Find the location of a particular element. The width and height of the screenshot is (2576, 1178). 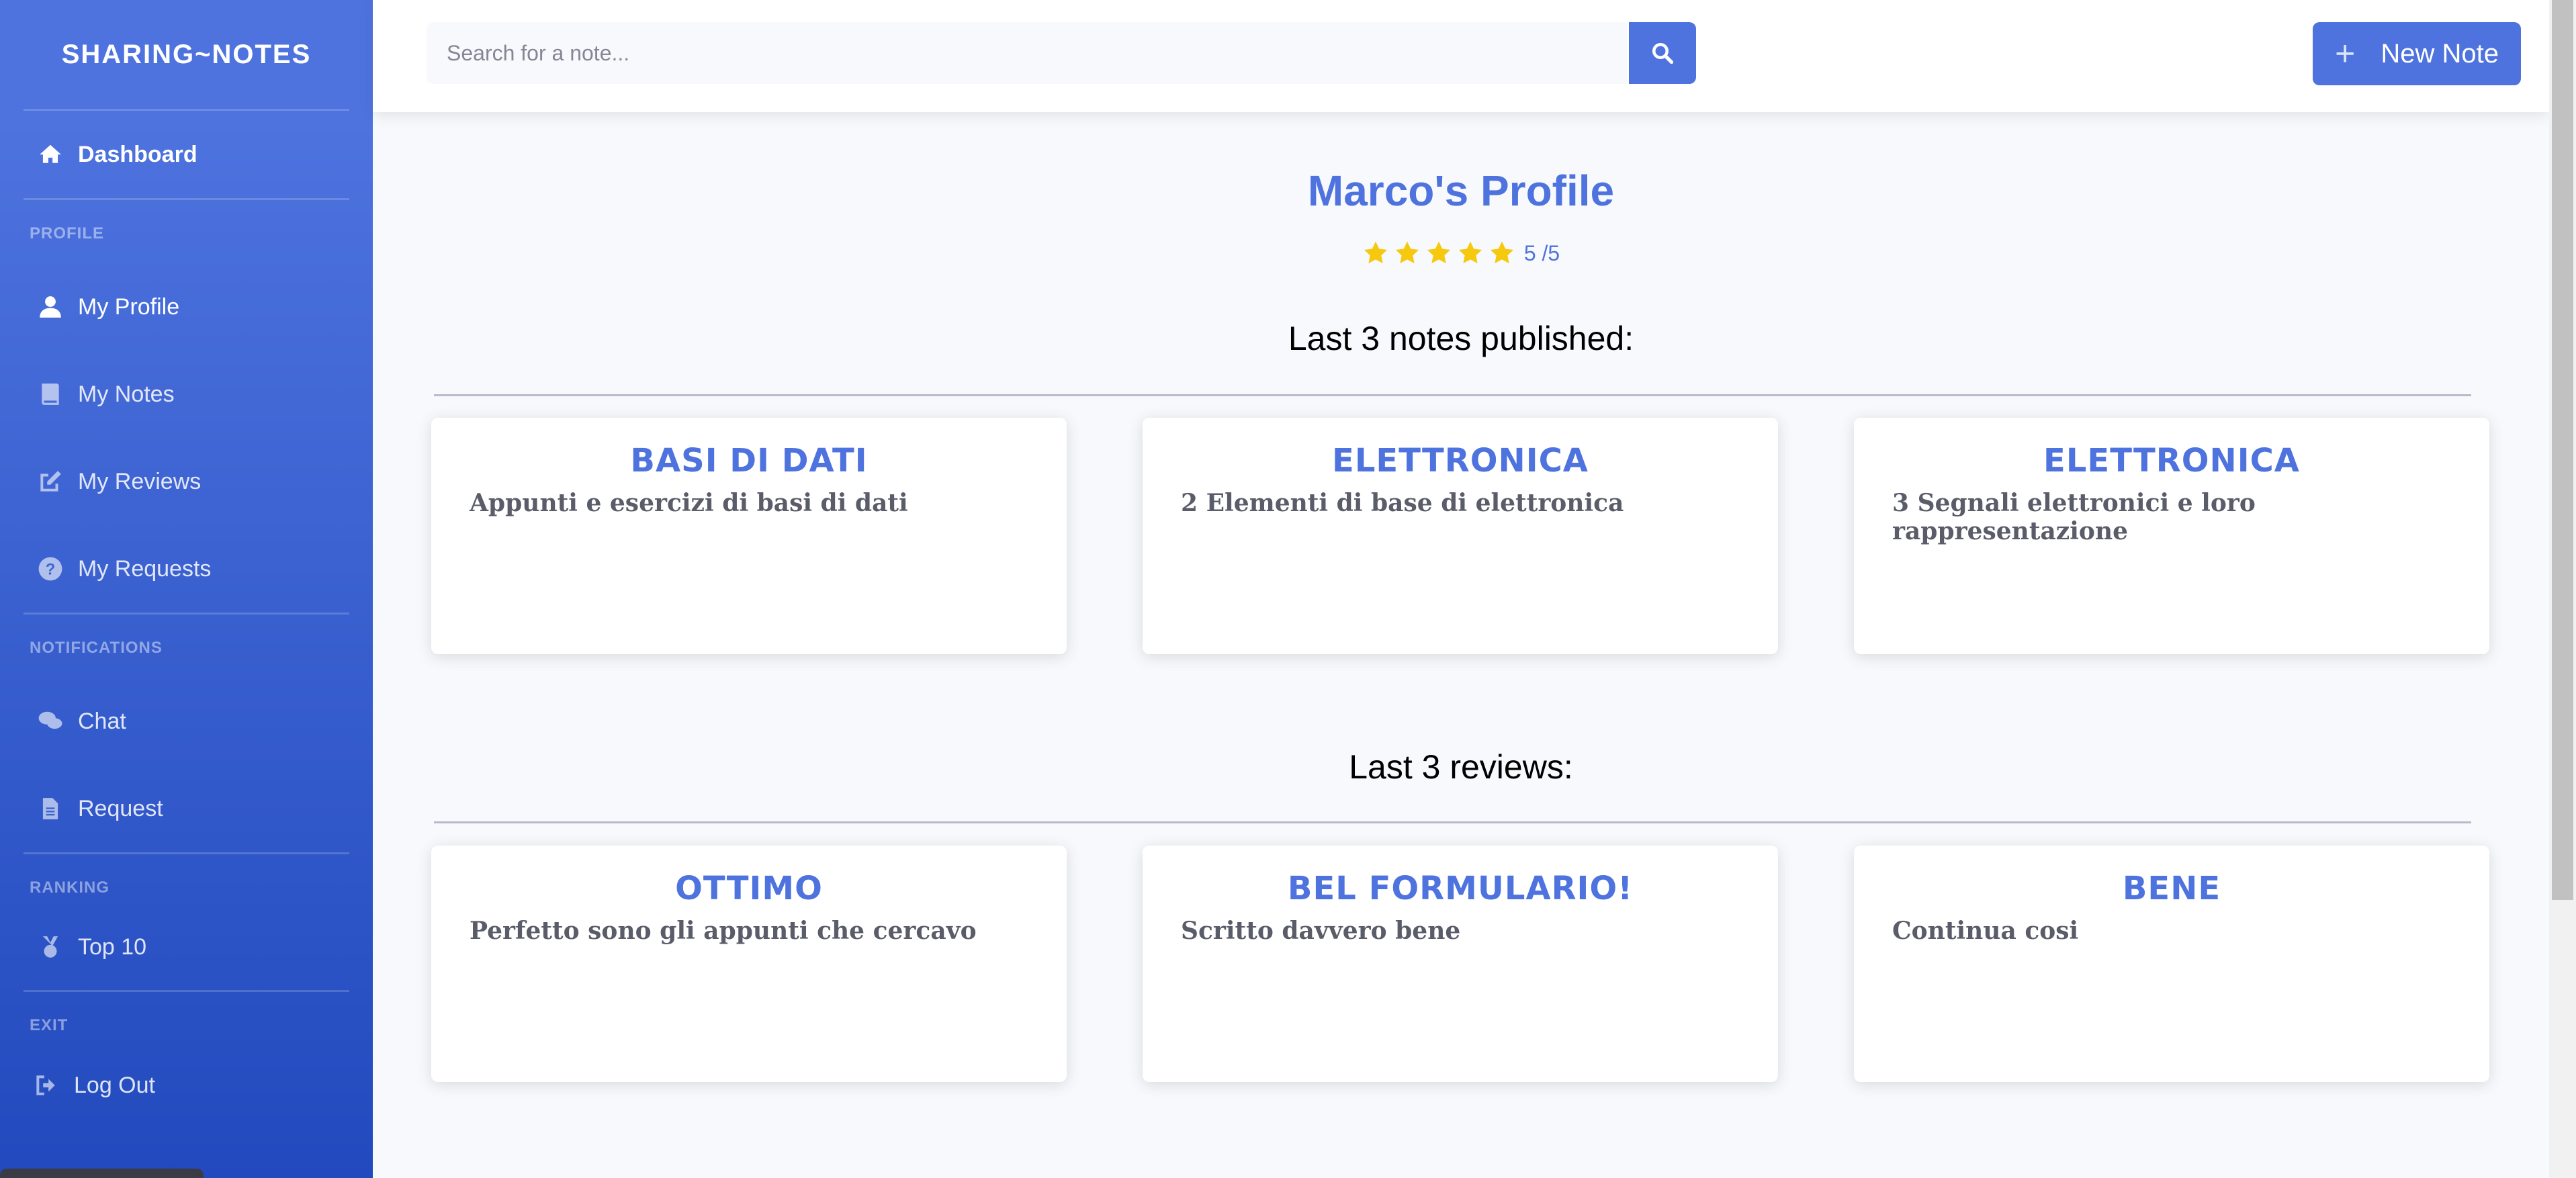

search-input is located at coordinates (1028, 53).